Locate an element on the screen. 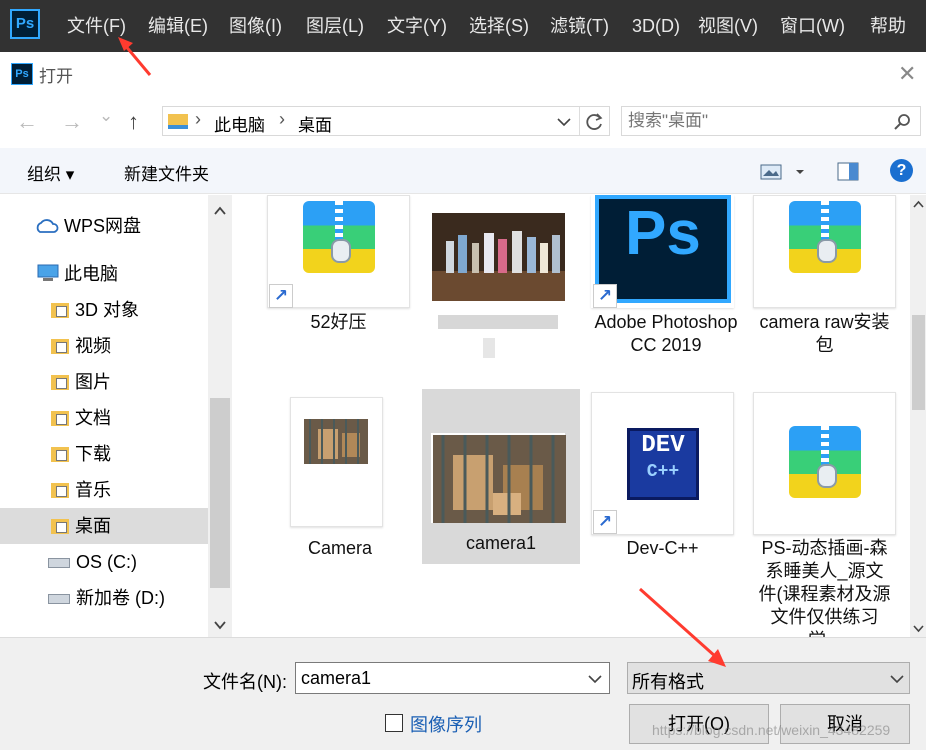  file-item-52haoya: ↗ 52好压 is located at coordinates (338, 270).